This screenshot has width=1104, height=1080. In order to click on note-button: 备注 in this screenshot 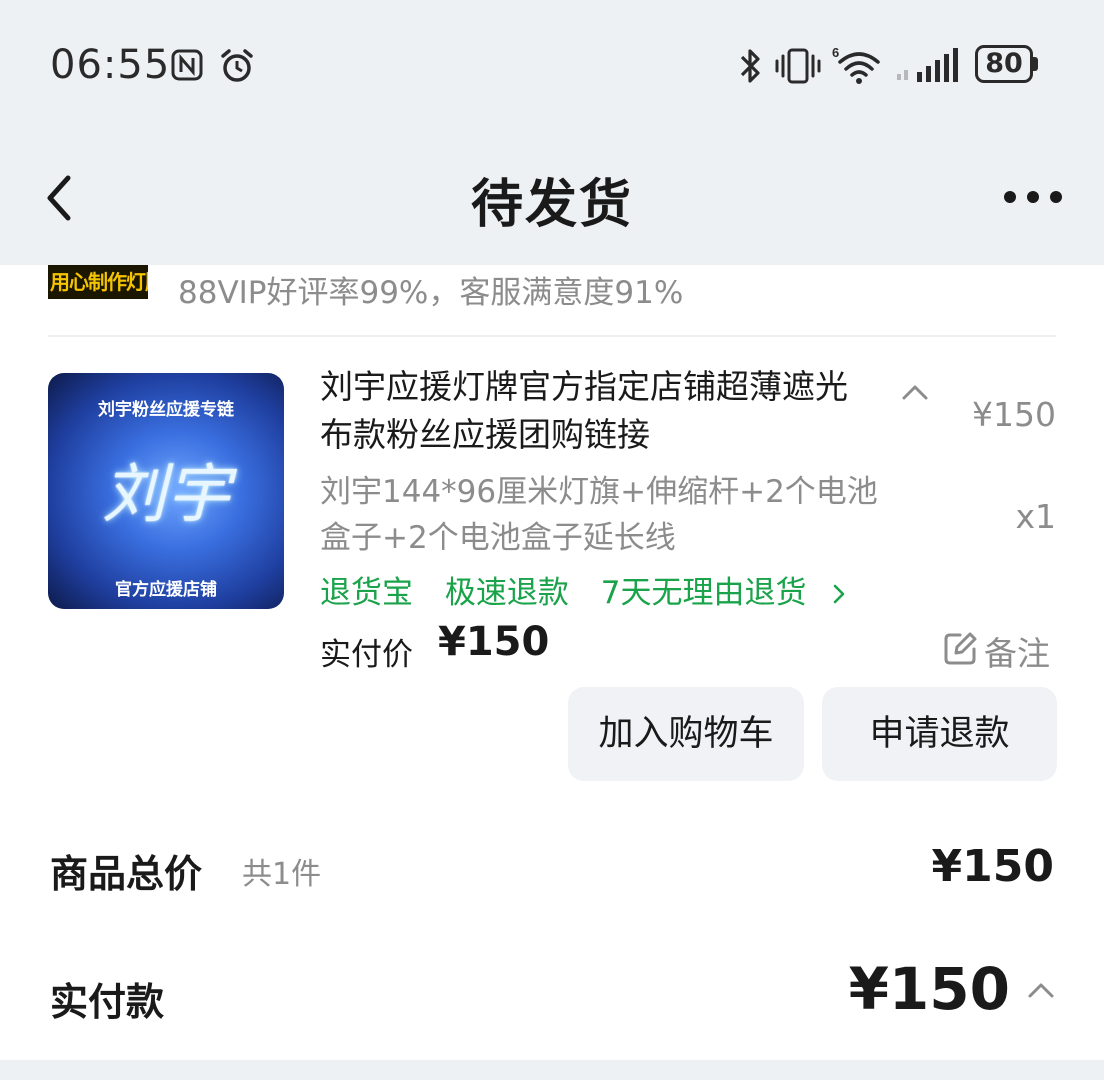, I will do `click(1017, 651)`.